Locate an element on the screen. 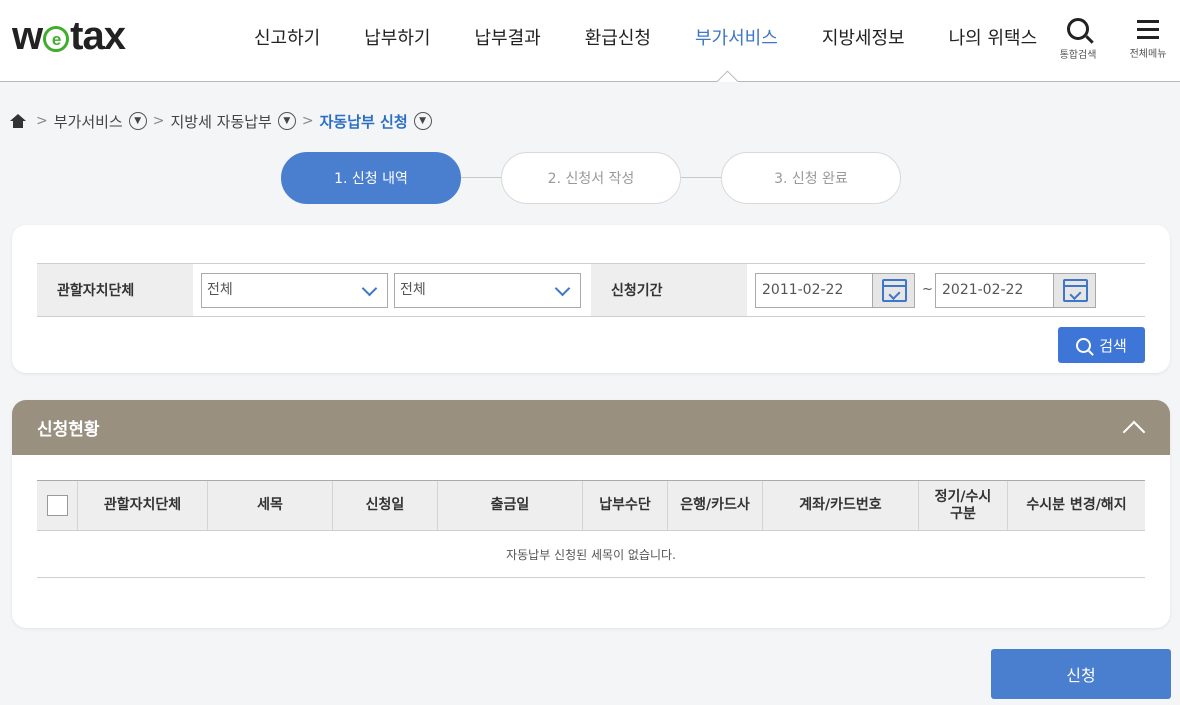  breadcrumb-item-auto-payment: 지방세 자동납부 is located at coordinates (220, 121).